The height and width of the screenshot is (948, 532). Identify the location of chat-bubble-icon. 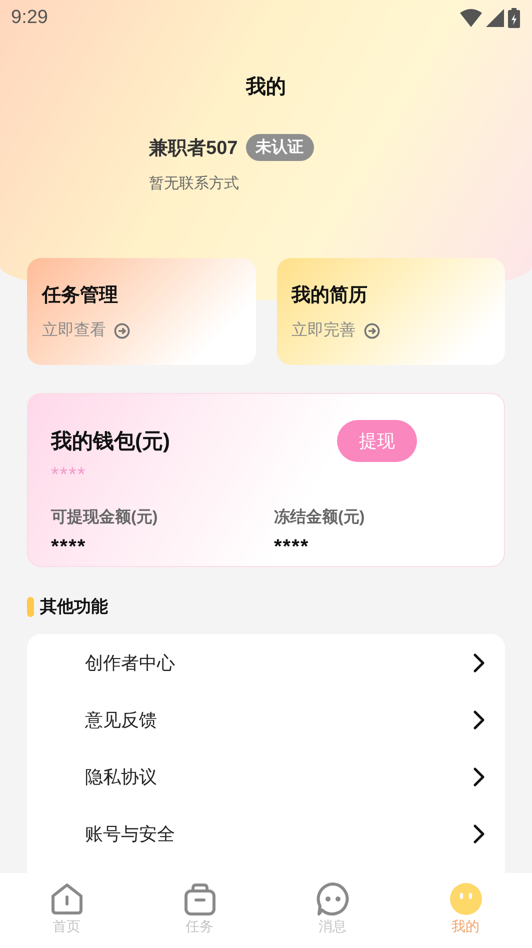
(333, 899).